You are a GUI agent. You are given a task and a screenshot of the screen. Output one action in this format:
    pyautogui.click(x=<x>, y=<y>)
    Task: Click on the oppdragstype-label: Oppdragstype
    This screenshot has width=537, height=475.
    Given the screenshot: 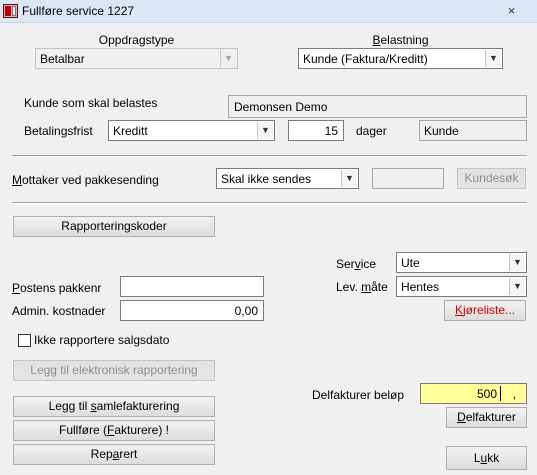 What is the action you would take?
    pyautogui.click(x=136, y=40)
    